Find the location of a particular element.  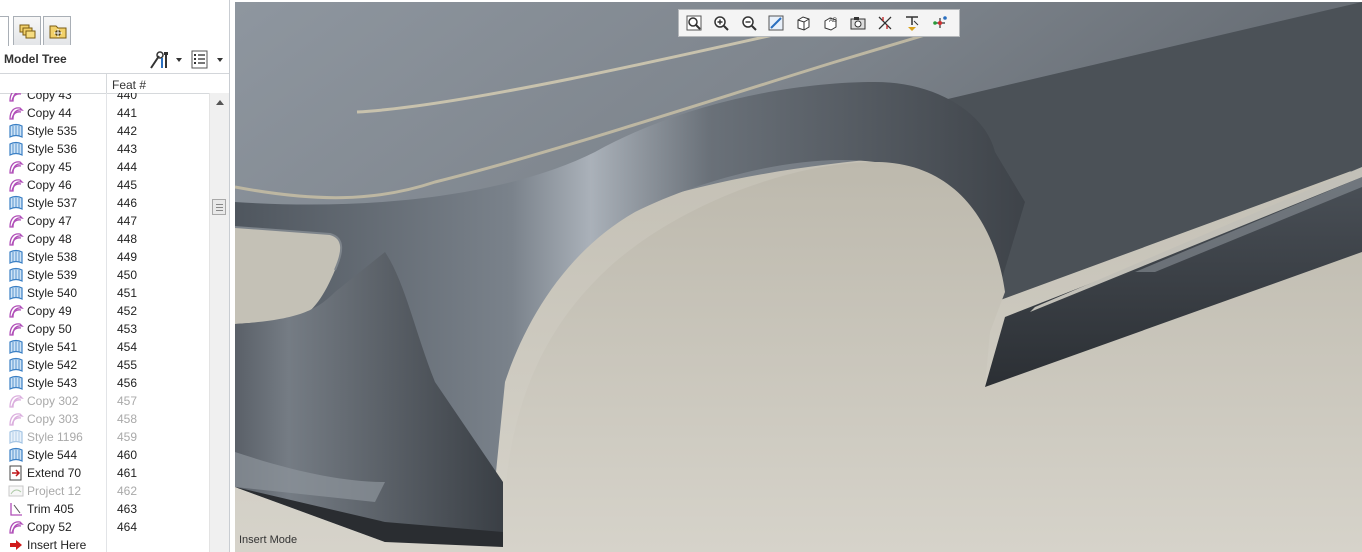

datum-display-button is located at coordinates (885, 23).